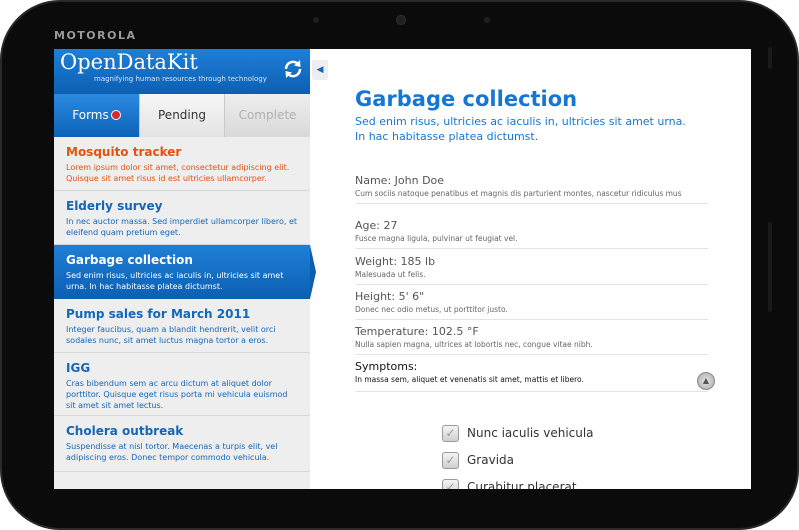 This screenshot has width=799, height=530. I want to click on form-title: Garbage collection, so click(129, 260).